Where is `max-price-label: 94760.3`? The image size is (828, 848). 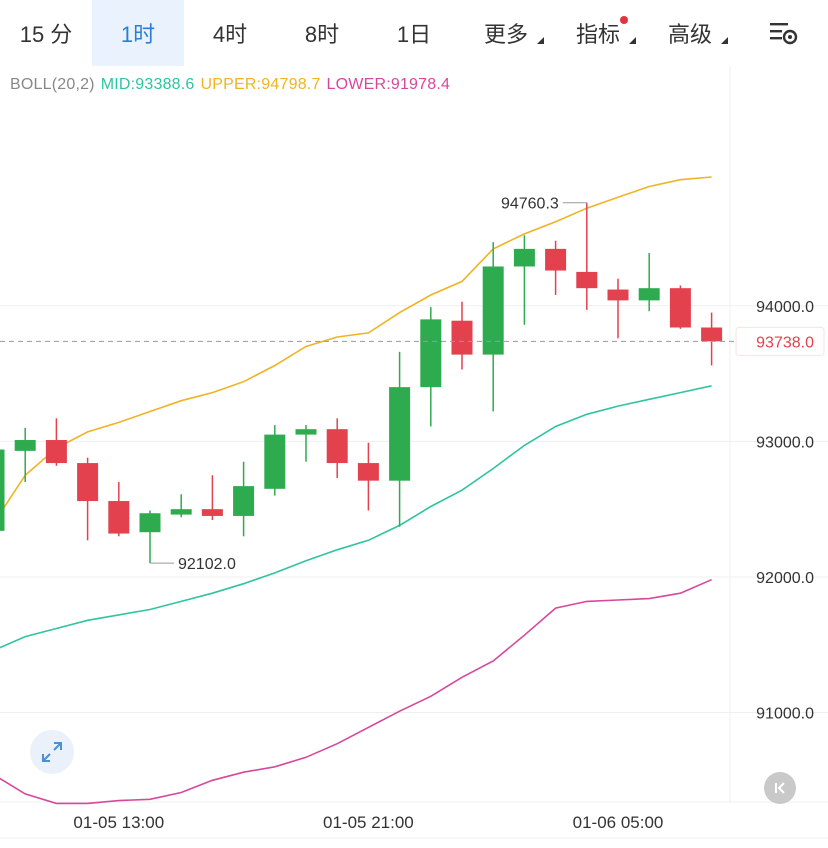
max-price-label: 94760.3 is located at coordinates (530, 204).